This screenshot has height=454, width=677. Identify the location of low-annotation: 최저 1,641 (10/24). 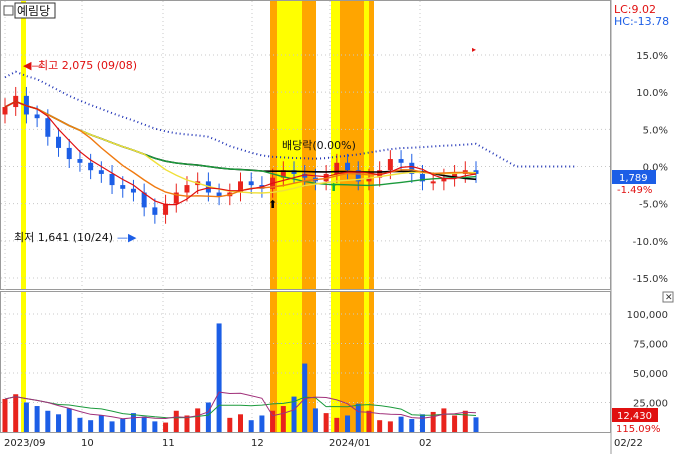
(63, 237).